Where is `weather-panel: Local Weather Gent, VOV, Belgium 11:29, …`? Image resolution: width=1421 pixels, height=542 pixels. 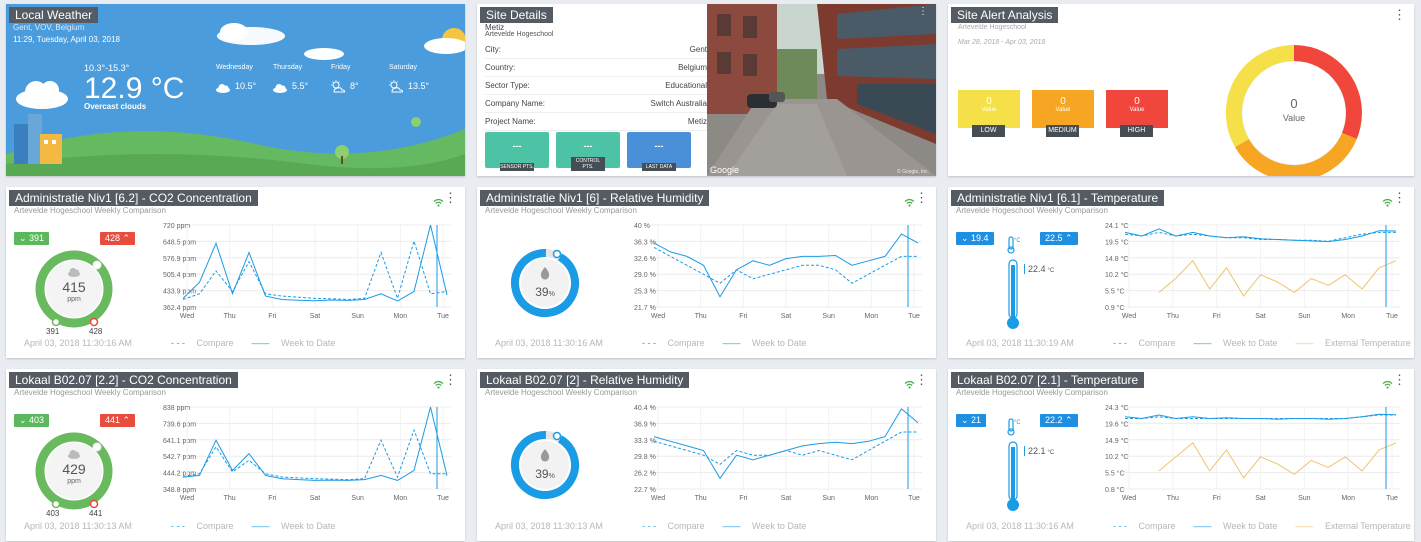 weather-panel: Local Weather Gent, VOV, Belgium 11:29, … is located at coordinates (235, 90).